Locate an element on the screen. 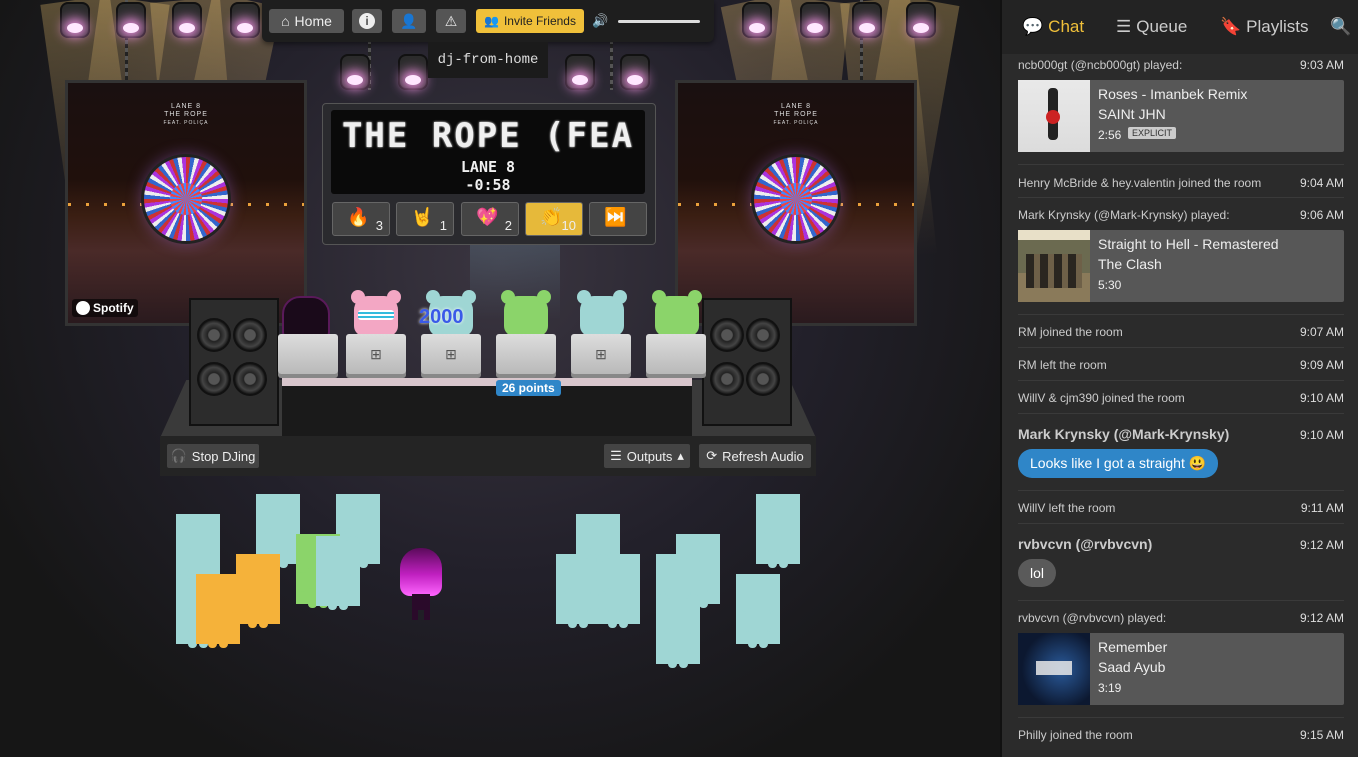 This screenshot has height=757, width=1358. played-header-text: Mark Krynsky (@Mark-Krynsky) played: is located at coordinates (1124, 215).